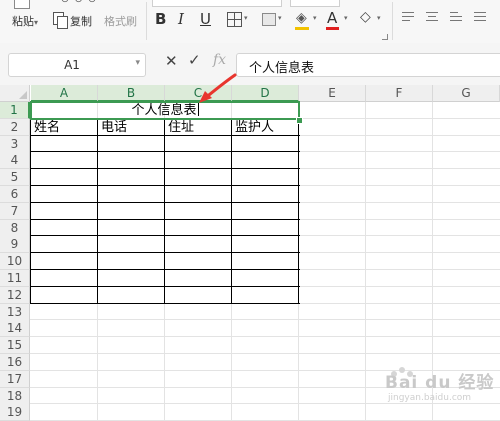 The image size is (500, 421). I want to click on column-header-f: F, so click(399, 93).